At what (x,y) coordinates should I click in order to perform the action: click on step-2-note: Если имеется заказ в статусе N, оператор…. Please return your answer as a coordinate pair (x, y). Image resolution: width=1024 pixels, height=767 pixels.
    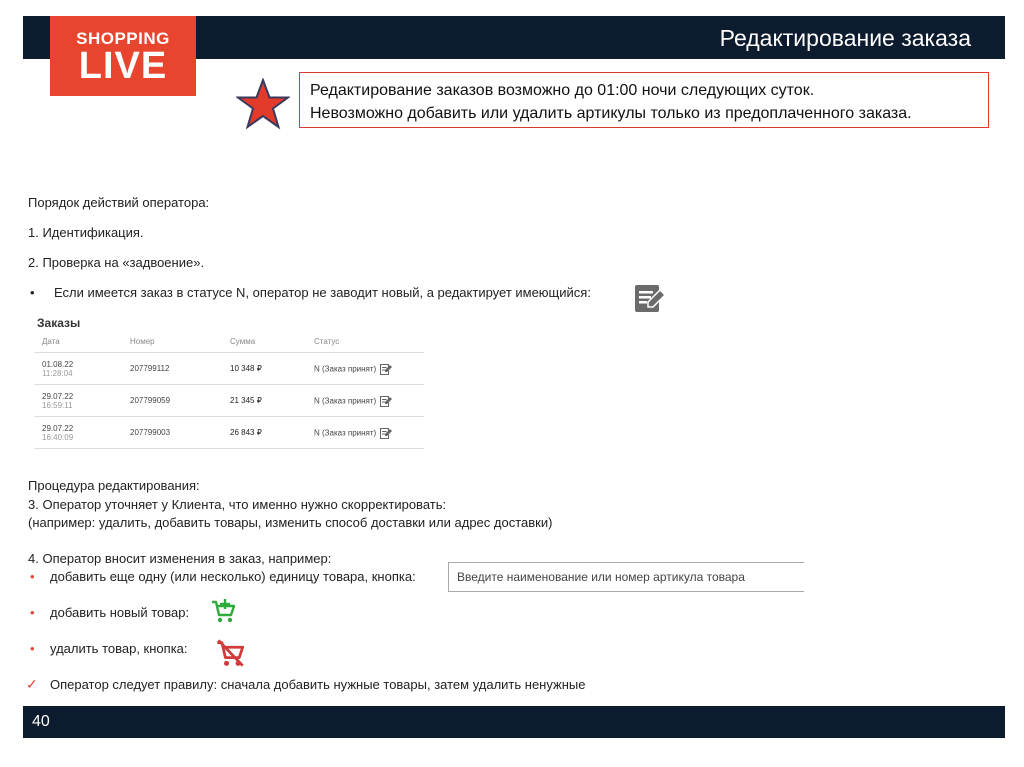
    Looking at the image, I should click on (322, 292).